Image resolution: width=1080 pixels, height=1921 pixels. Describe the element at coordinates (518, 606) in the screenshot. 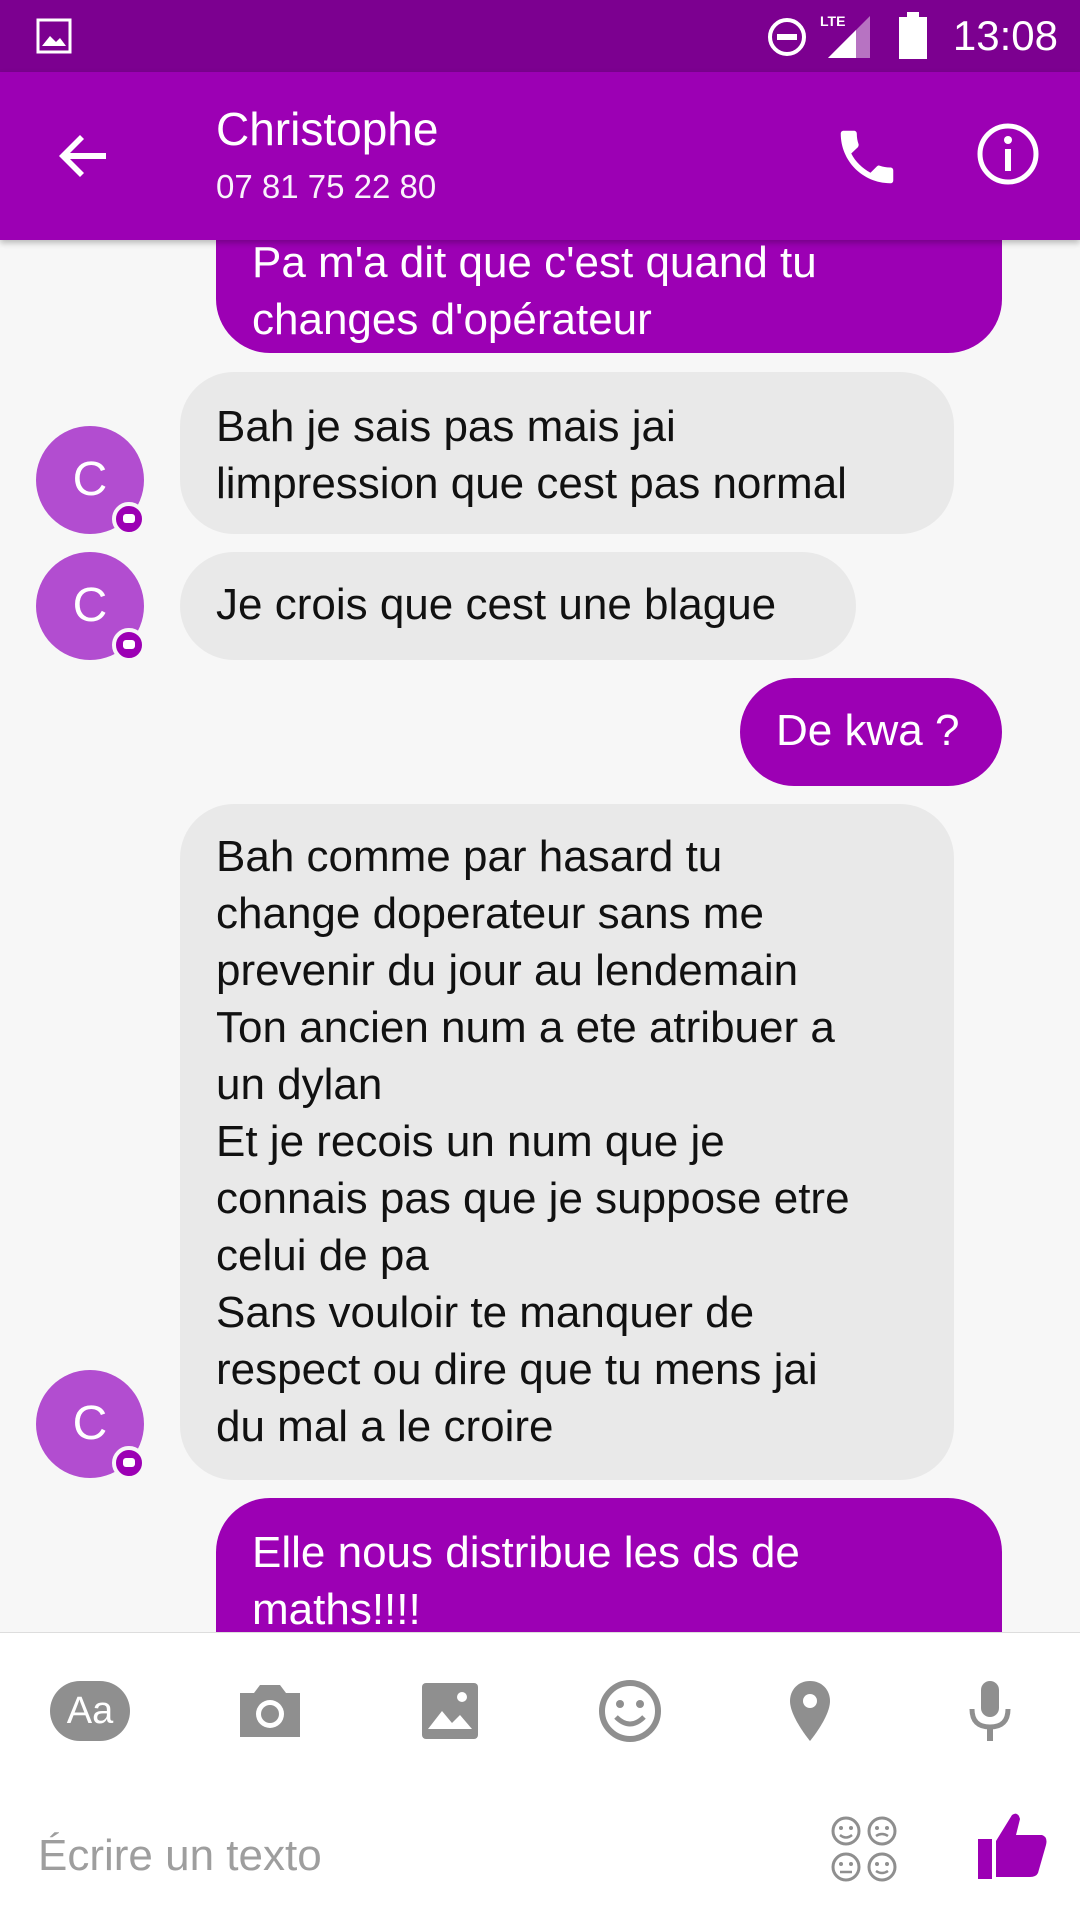

I see `message-bubble-incoming: Je crois que cest une blague` at that location.